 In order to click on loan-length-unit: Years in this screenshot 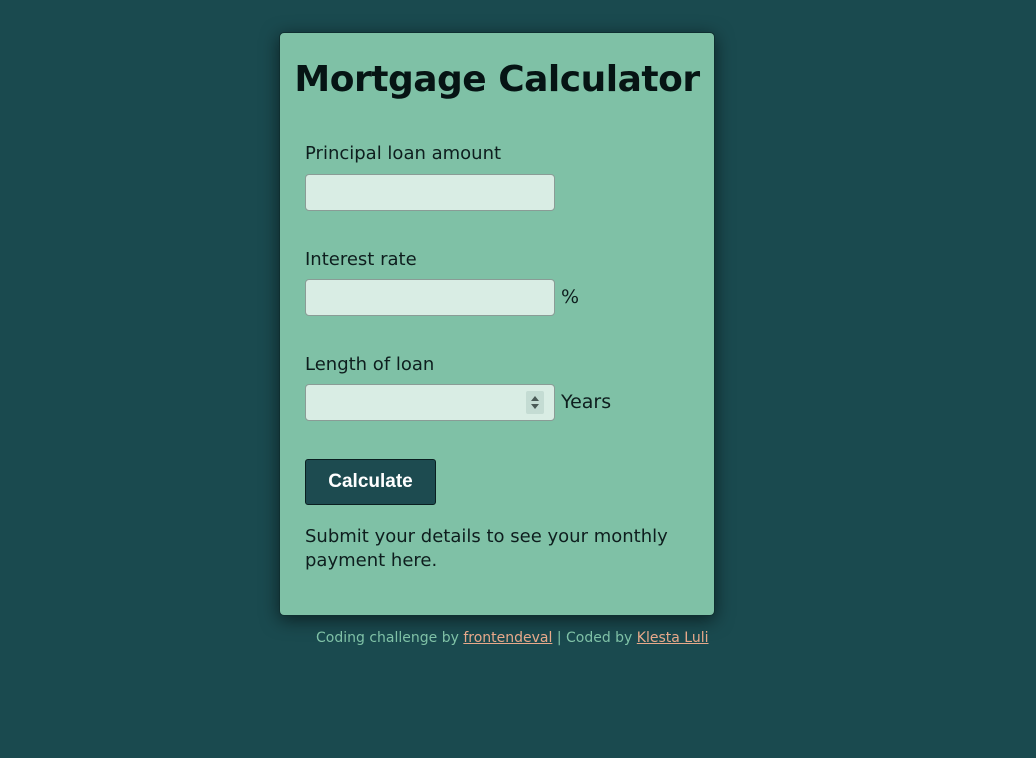, I will do `click(586, 402)`.